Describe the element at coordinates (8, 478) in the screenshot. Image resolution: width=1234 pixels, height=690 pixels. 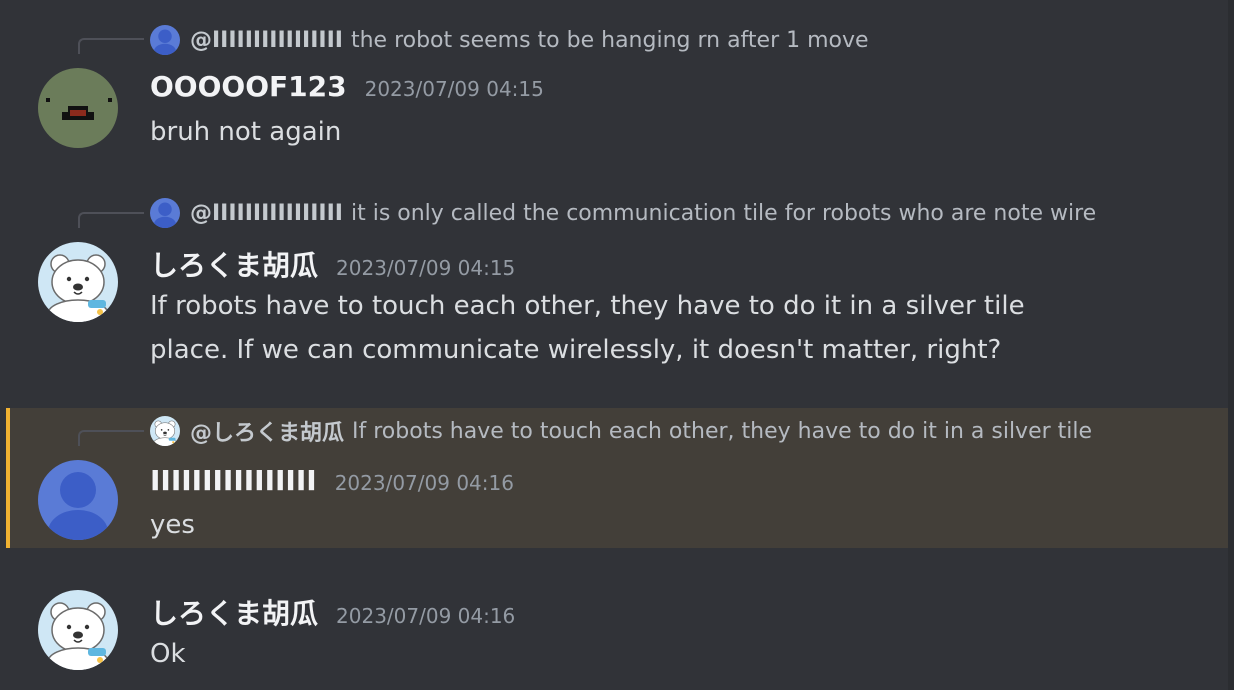
I see `mention-highlight-bar` at that location.